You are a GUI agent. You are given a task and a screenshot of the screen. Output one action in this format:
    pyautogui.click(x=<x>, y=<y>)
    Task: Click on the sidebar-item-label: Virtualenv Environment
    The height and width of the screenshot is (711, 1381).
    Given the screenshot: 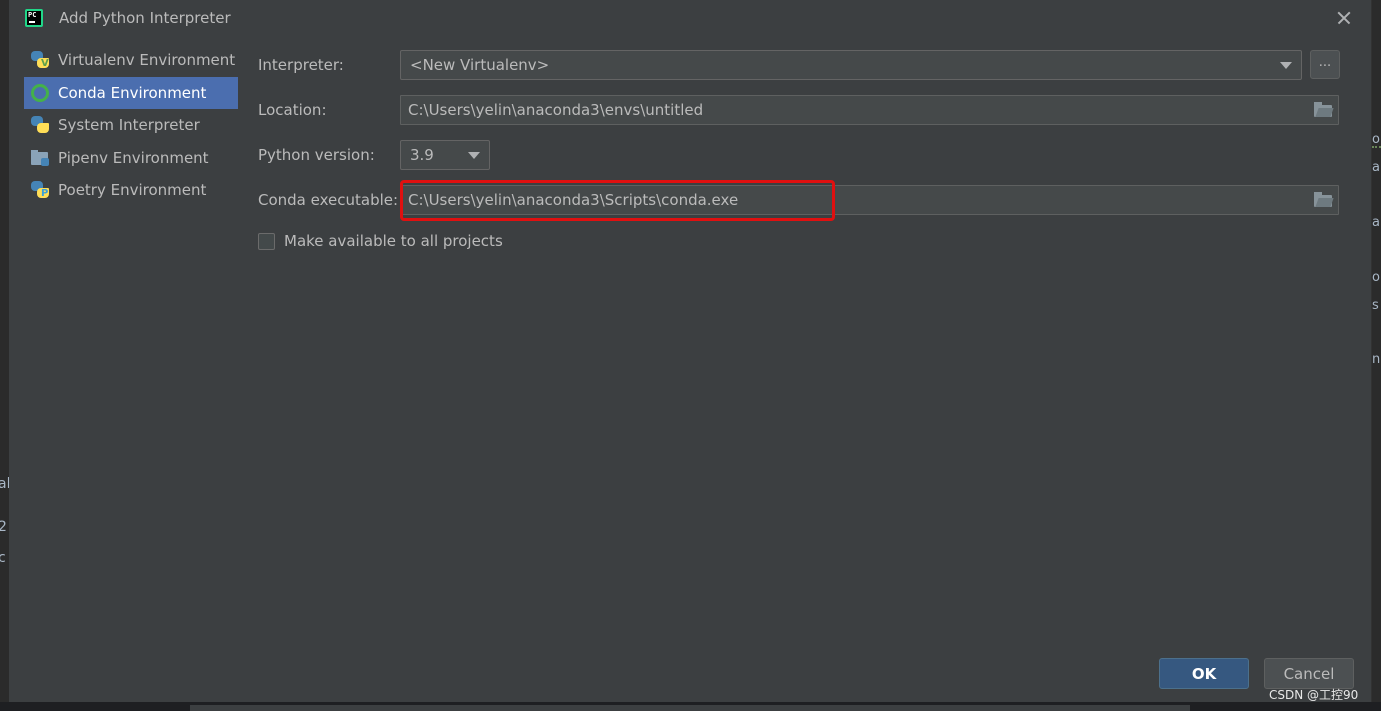 What is the action you would take?
    pyautogui.click(x=147, y=60)
    